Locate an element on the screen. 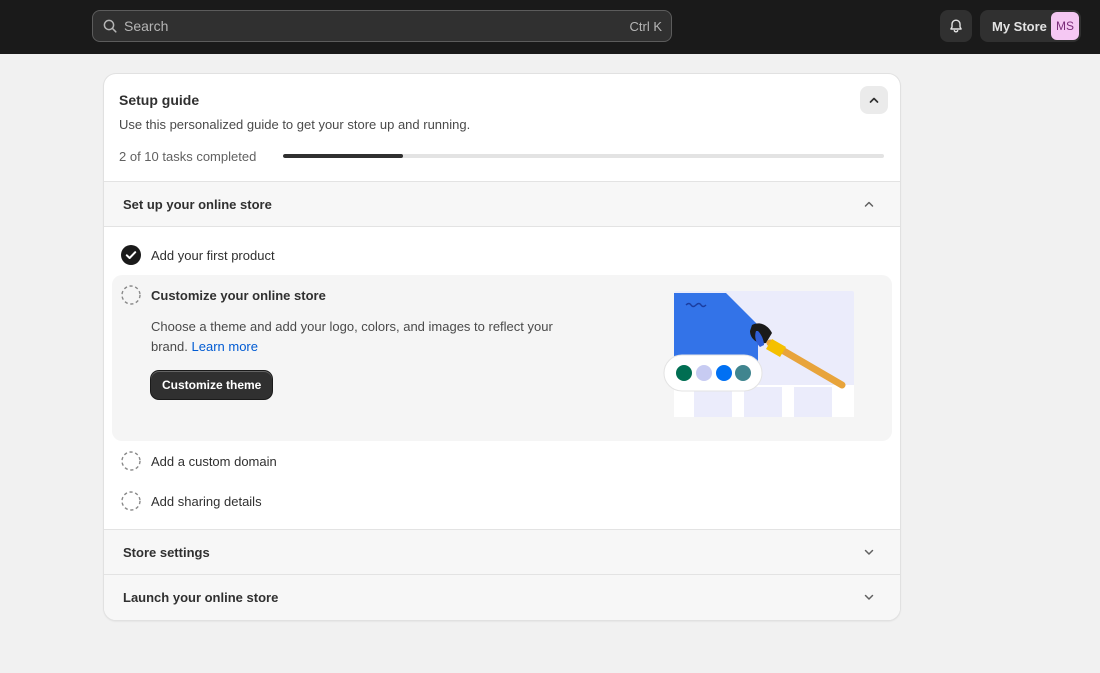 The image size is (1100, 673). section-label: Launch your online store is located at coordinates (201, 597).